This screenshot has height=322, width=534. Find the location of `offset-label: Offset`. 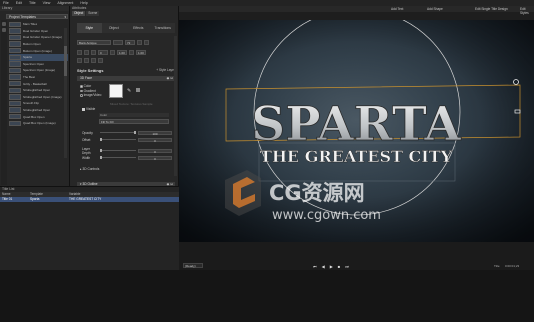

offset-label: Offset is located at coordinates (86, 139).